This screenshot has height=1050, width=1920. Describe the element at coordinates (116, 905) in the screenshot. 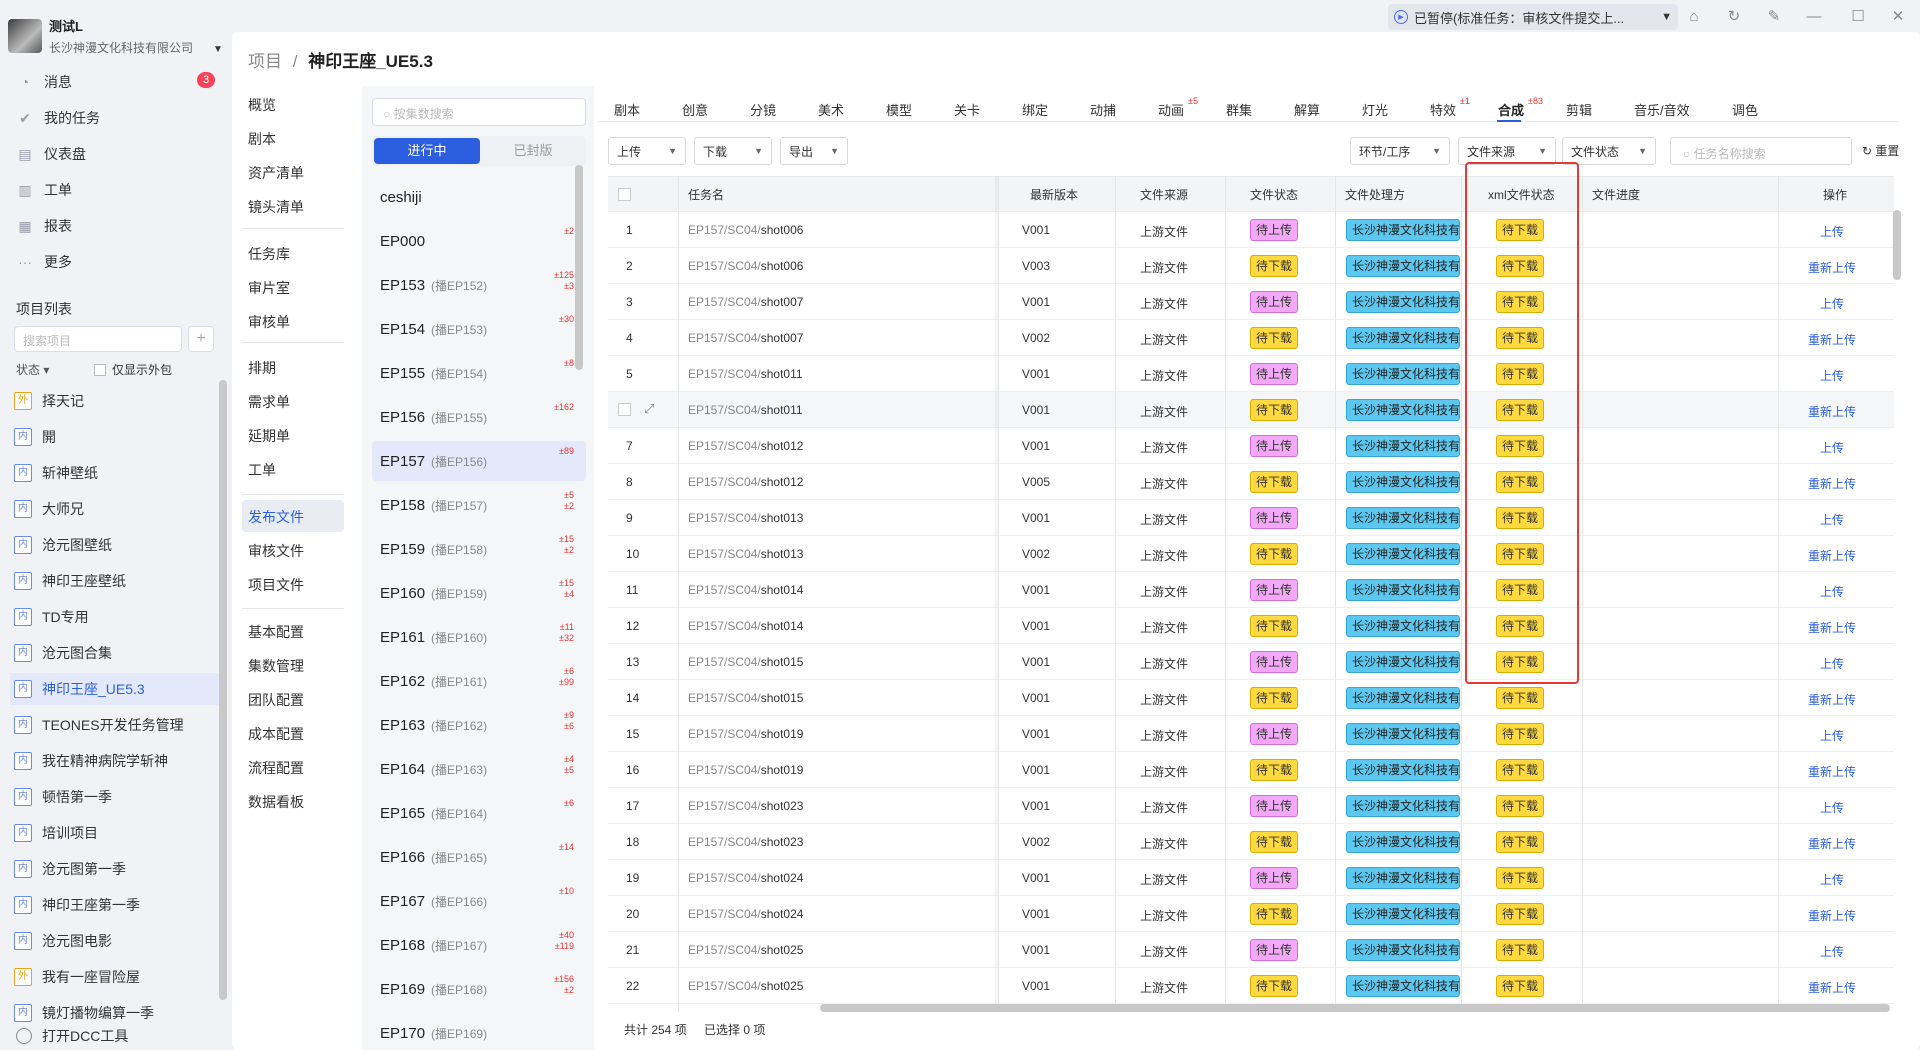

I see `project-item: 内神印王座第一季` at that location.